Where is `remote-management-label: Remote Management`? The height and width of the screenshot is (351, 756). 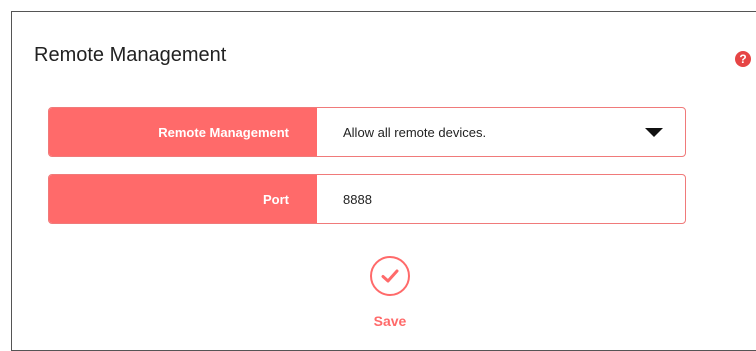
remote-management-label: Remote Management is located at coordinates (183, 132).